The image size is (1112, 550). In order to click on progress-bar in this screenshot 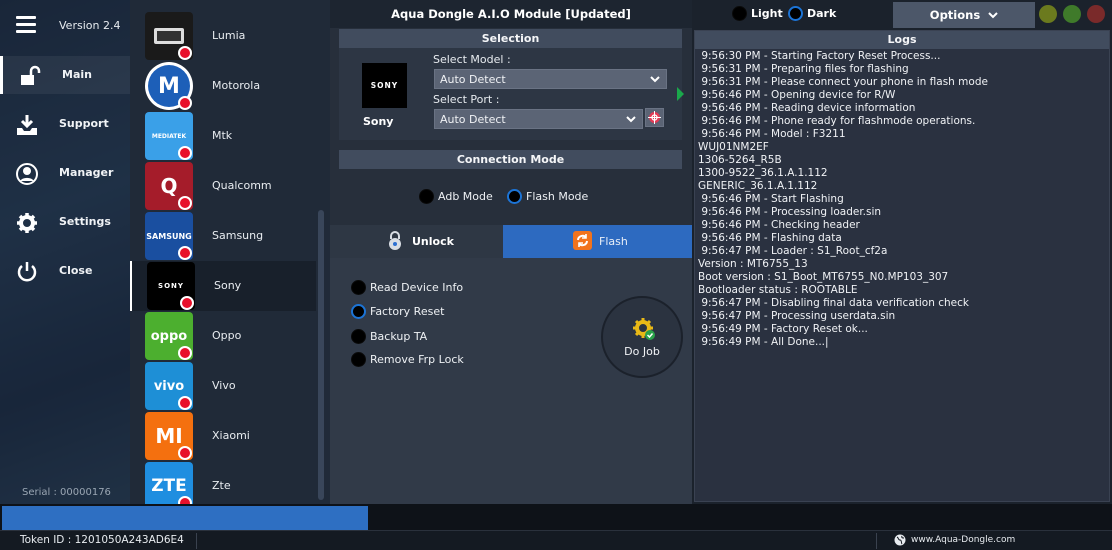, I will do `click(556, 517)`.